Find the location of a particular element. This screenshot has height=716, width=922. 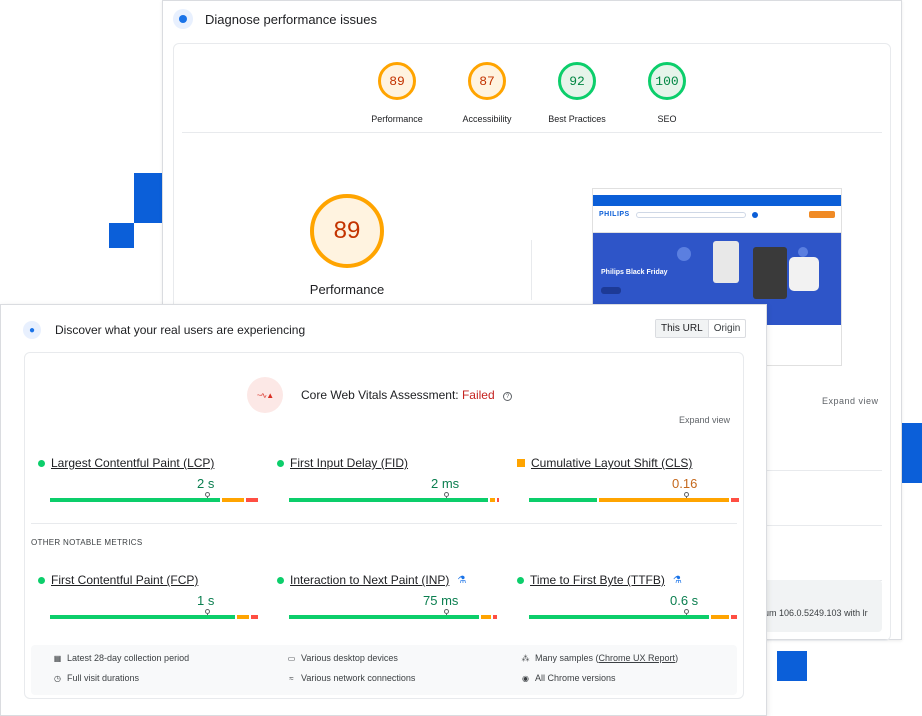

info-devices: ▭ Various desktop devices is located at coordinates (342, 658).